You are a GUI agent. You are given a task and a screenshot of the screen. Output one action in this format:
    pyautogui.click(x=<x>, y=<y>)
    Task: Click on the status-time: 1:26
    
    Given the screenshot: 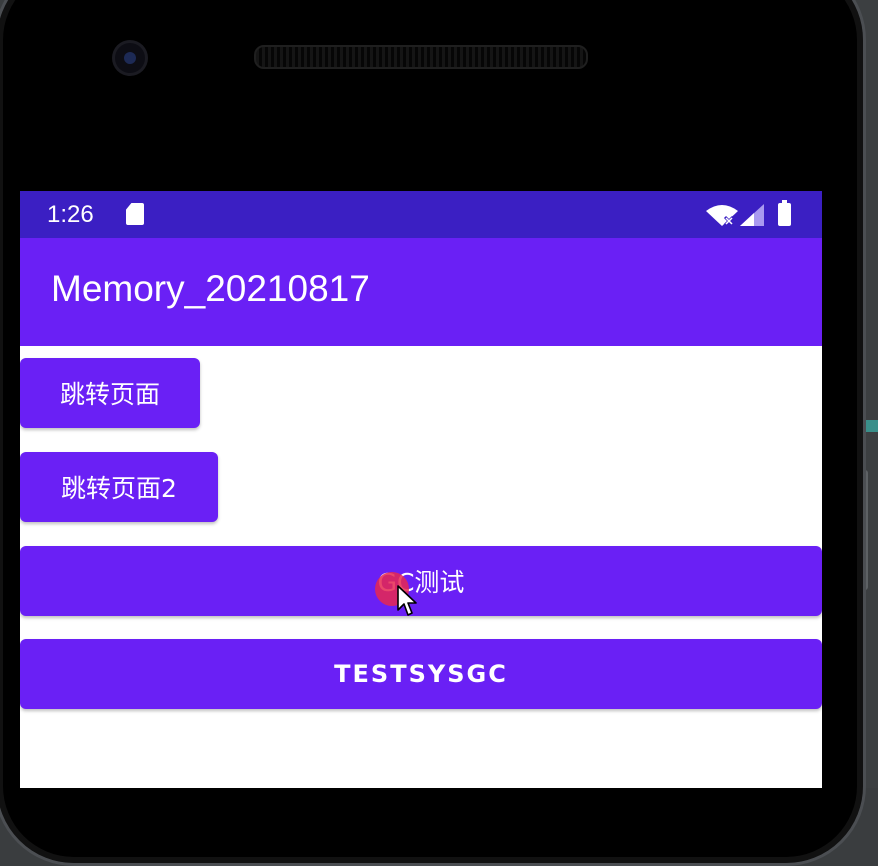 What is the action you would take?
    pyautogui.click(x=70, y=214)
    